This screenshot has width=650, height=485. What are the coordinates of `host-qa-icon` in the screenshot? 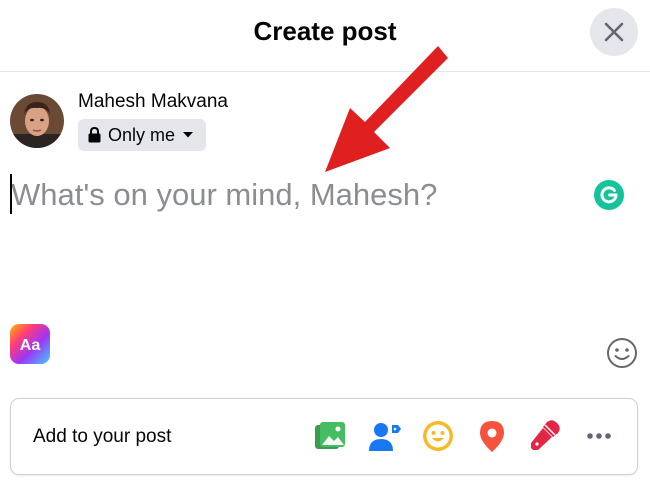 It's located at (545, 435).